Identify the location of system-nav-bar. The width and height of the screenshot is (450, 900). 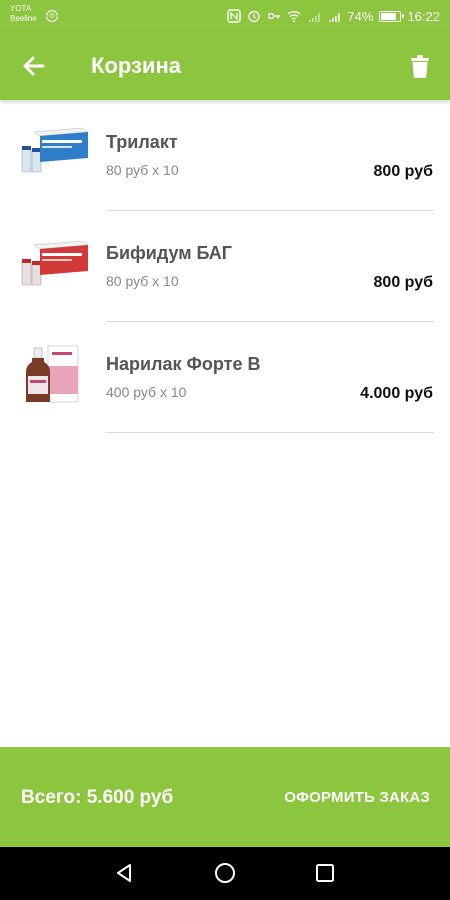
(225, 873).